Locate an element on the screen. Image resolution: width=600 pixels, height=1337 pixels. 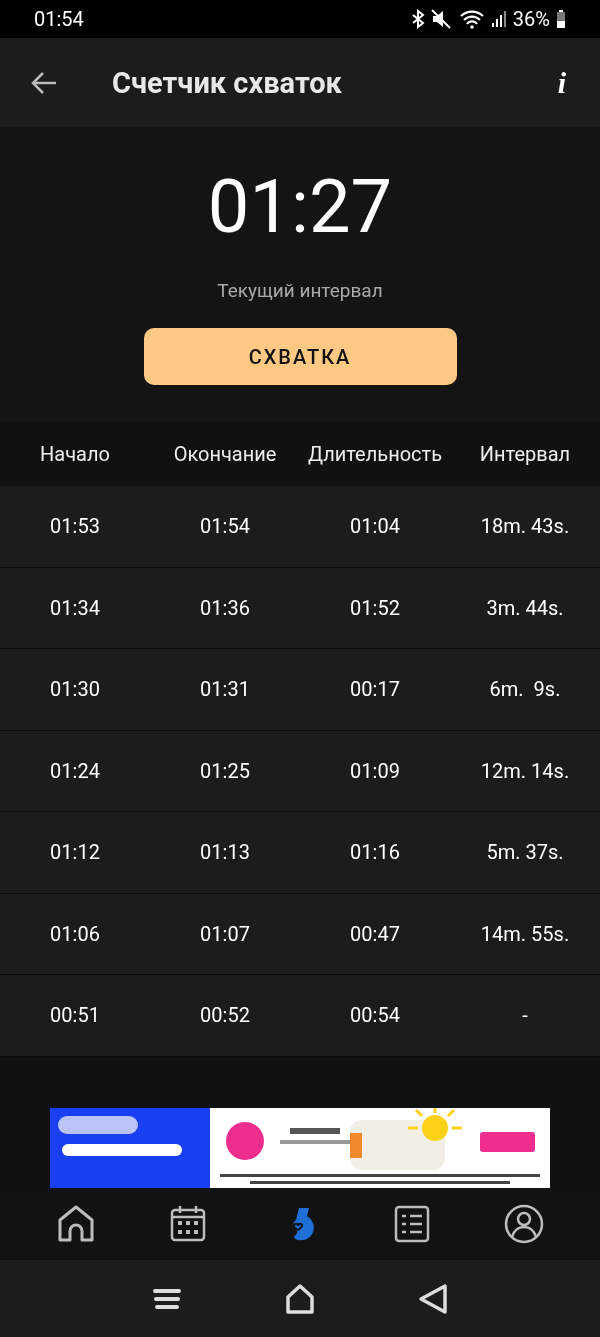
table-cell-text: 00:17 is located at coordinates (375, 689).